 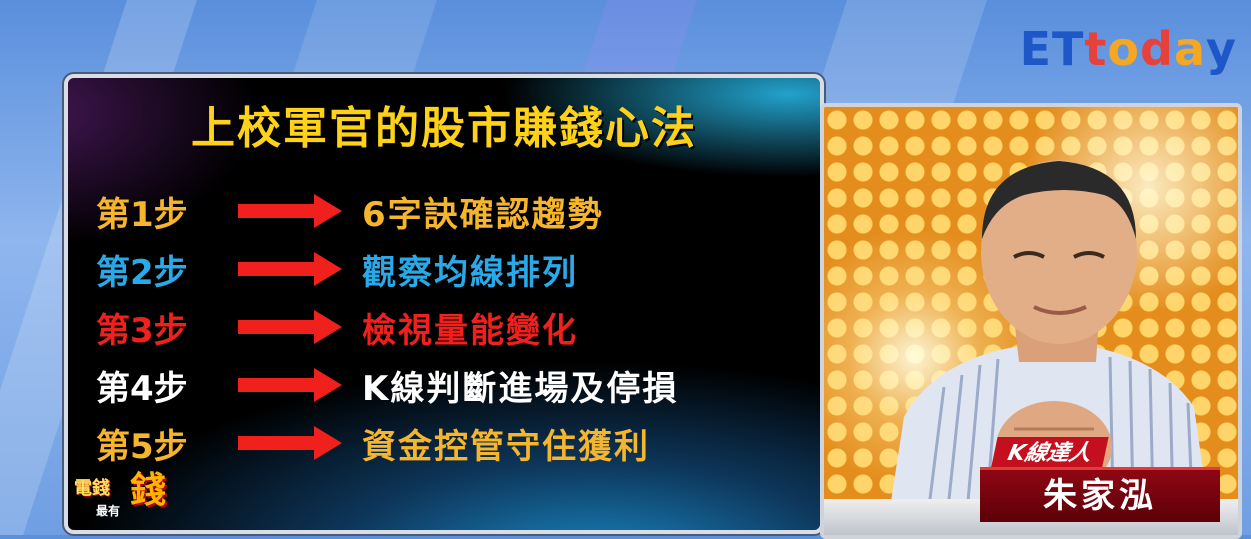 What do you see at coordinates (108, 511) in the screenshot?
I see `show-logo-text: 最有` at bounding box center [108, 511].